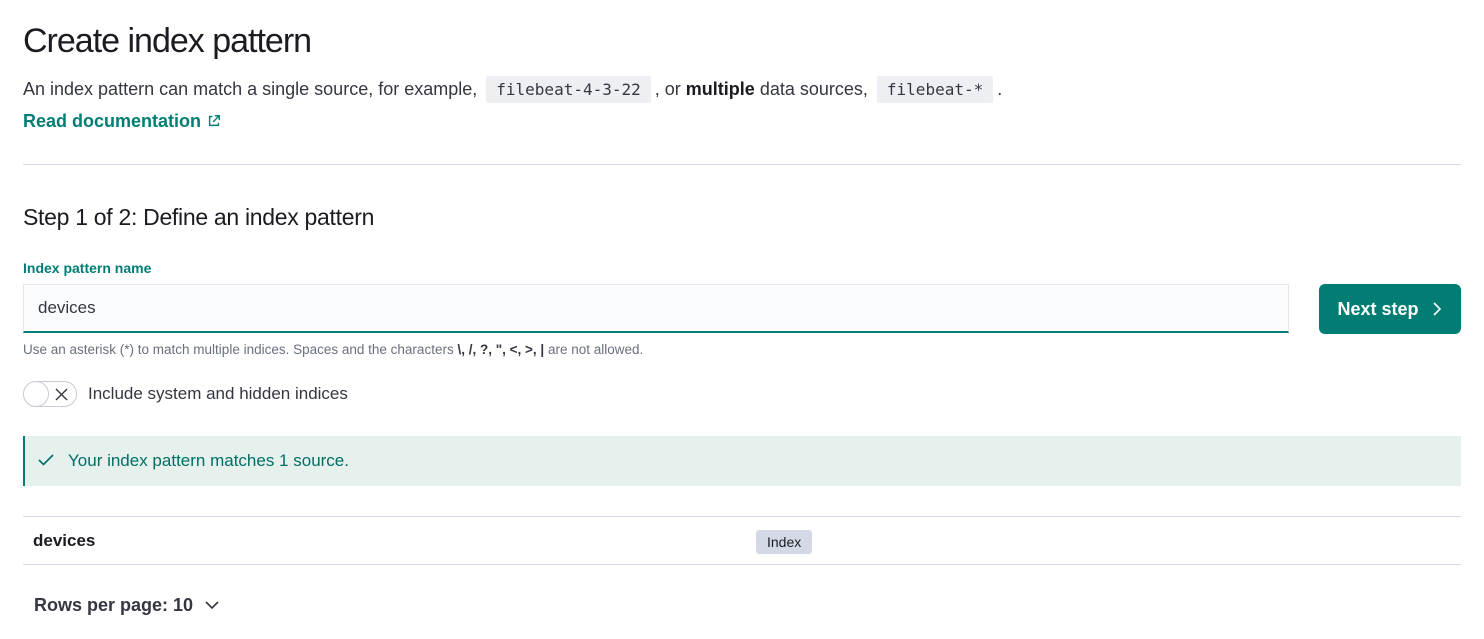 The image size is (1484, 639). I want to click on index-pattern-name-input, so click(656, 308).